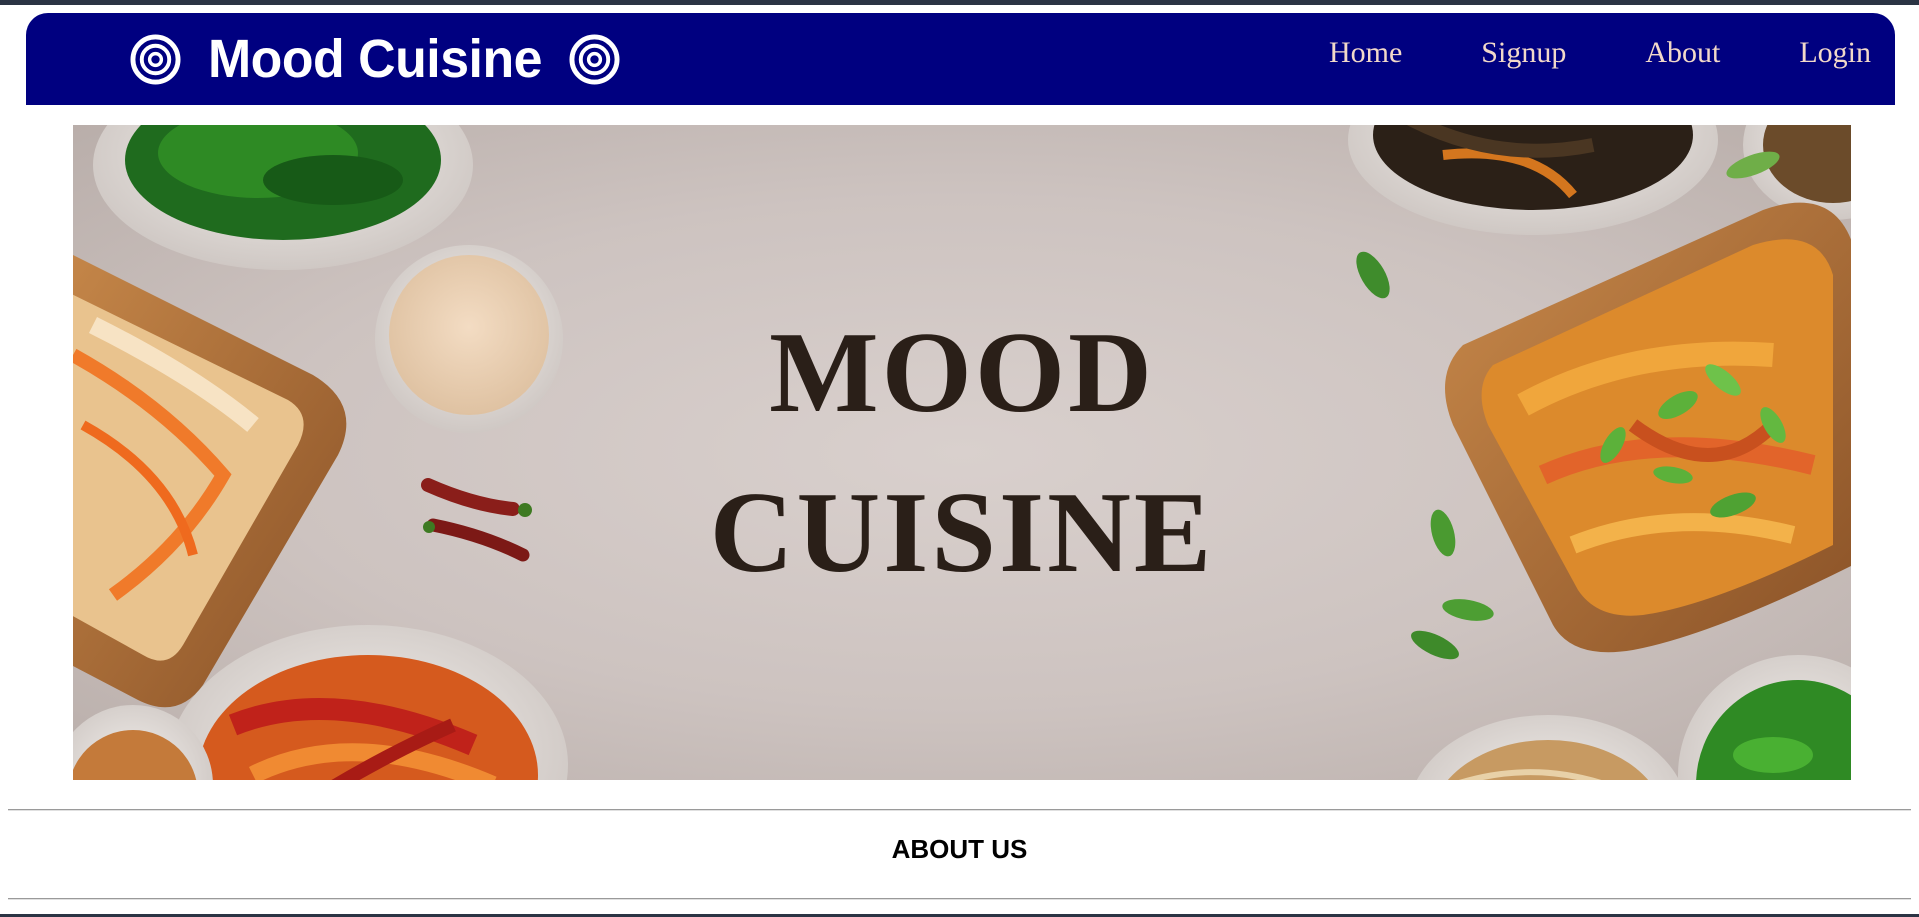 The height and width of the screenshot is (917, 1919). I want to click on nav-links: Home Signup About Login, so click(1560, 53).